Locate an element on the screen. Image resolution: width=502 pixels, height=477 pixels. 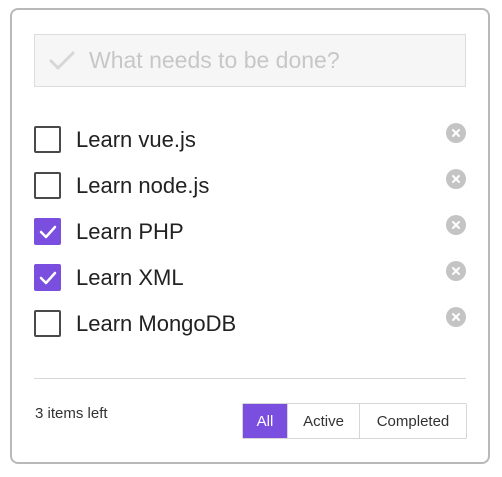
todo-item: Learn node.js is located at coordinates (252, 190).